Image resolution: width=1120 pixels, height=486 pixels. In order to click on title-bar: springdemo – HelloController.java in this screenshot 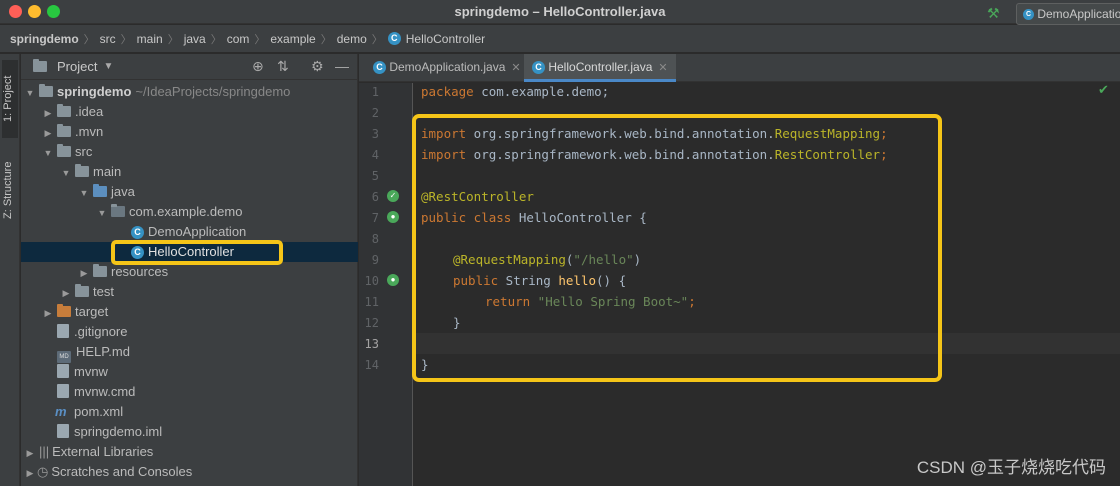, I will do `click(560, 12)`.